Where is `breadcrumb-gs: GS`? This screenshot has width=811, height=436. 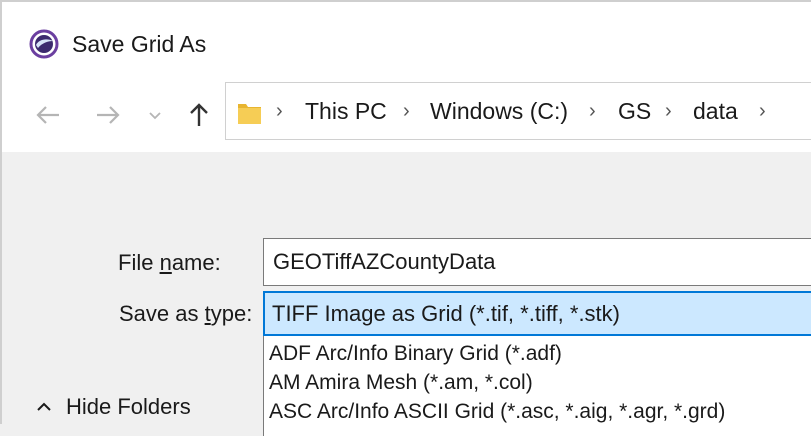
breadcrumb-gs: GS is located at coordinates (634, 111).